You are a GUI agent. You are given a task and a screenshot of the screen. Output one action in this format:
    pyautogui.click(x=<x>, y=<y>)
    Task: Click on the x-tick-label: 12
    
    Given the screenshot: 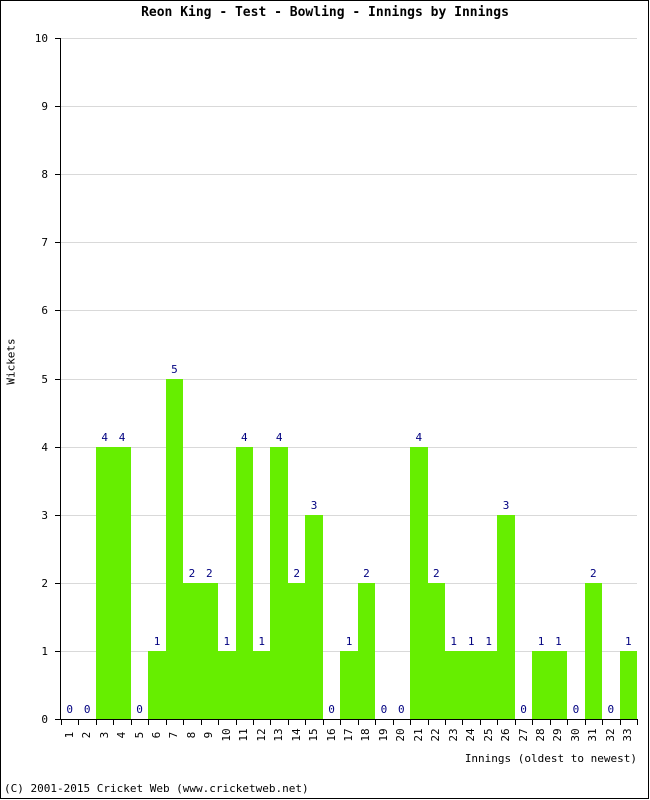 What is the action you would take?
    pyautogui.click(x=261, y=735)
    